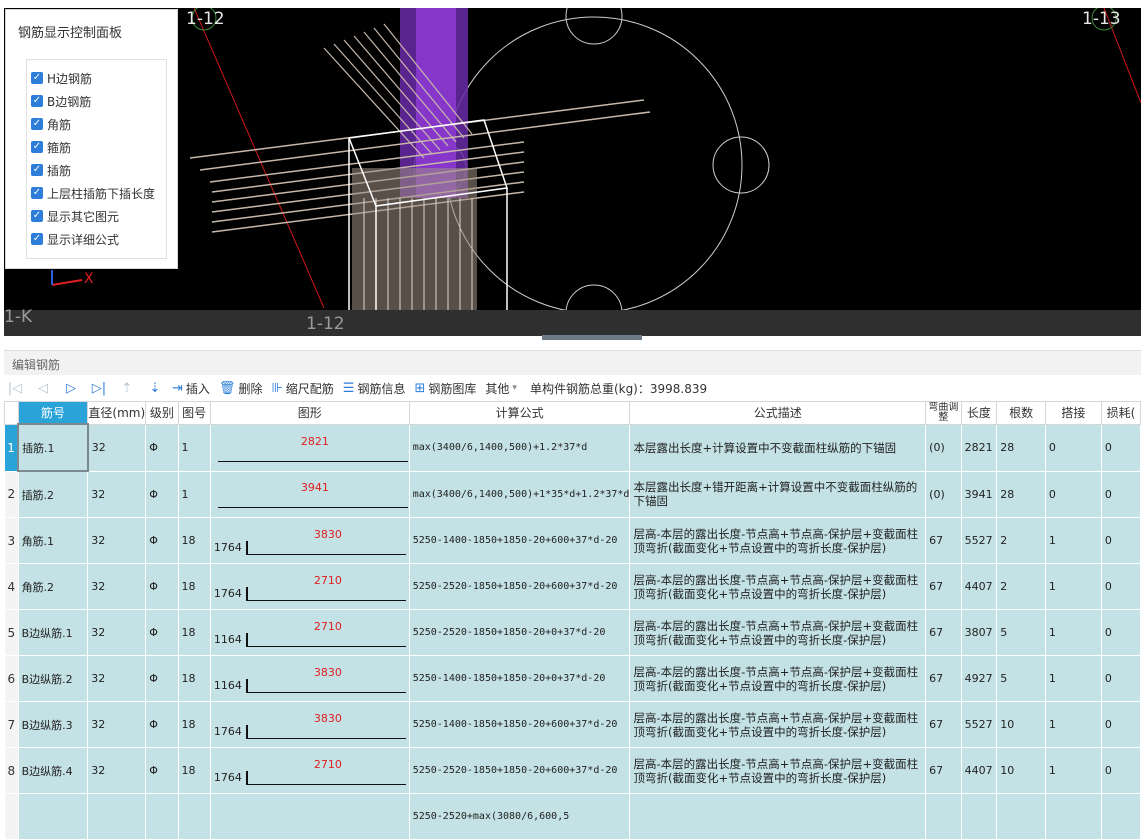 This screenshot has width=1141, height=840. Describe the element at coordinates (75, 216) in the screenshot. I see `option-show-other-elements: ✓ 显示其它图元` at that location.